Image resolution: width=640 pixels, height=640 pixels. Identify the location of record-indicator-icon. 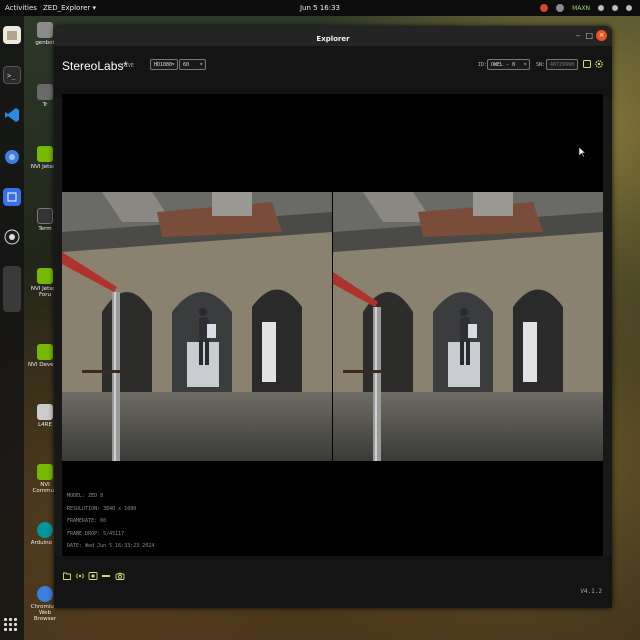
(544, 8).